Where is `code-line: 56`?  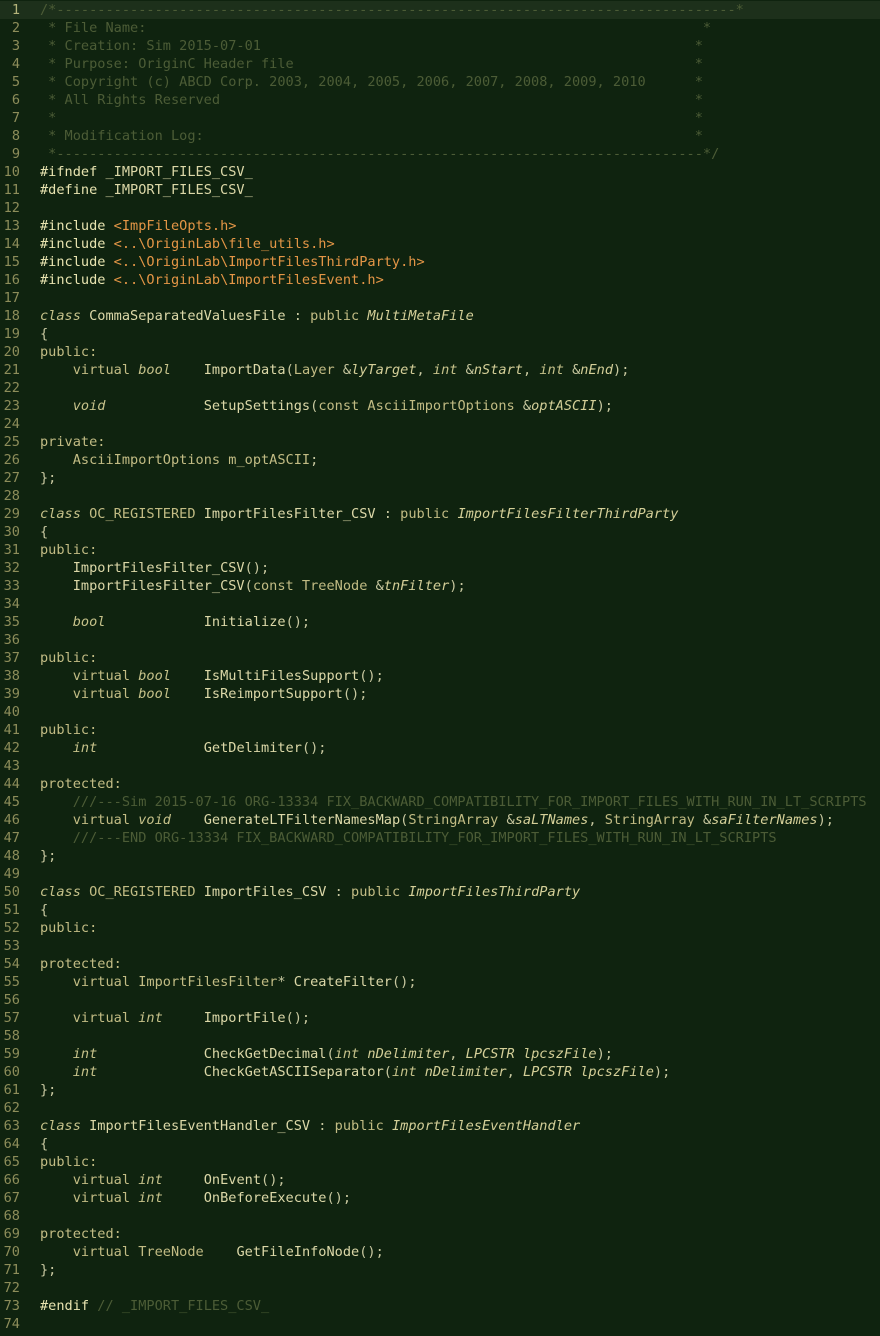
code-line: 56 is located at coordinates (440, 1000).